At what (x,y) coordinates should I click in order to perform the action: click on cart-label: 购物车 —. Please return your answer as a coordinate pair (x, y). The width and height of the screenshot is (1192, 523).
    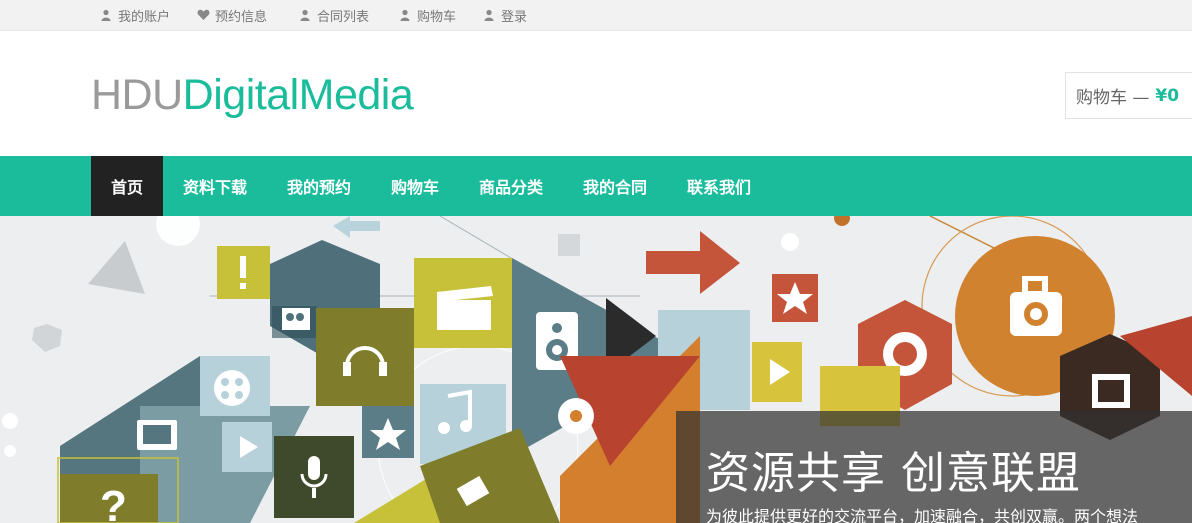
    Looking at the image, I should click on (1113, 98).